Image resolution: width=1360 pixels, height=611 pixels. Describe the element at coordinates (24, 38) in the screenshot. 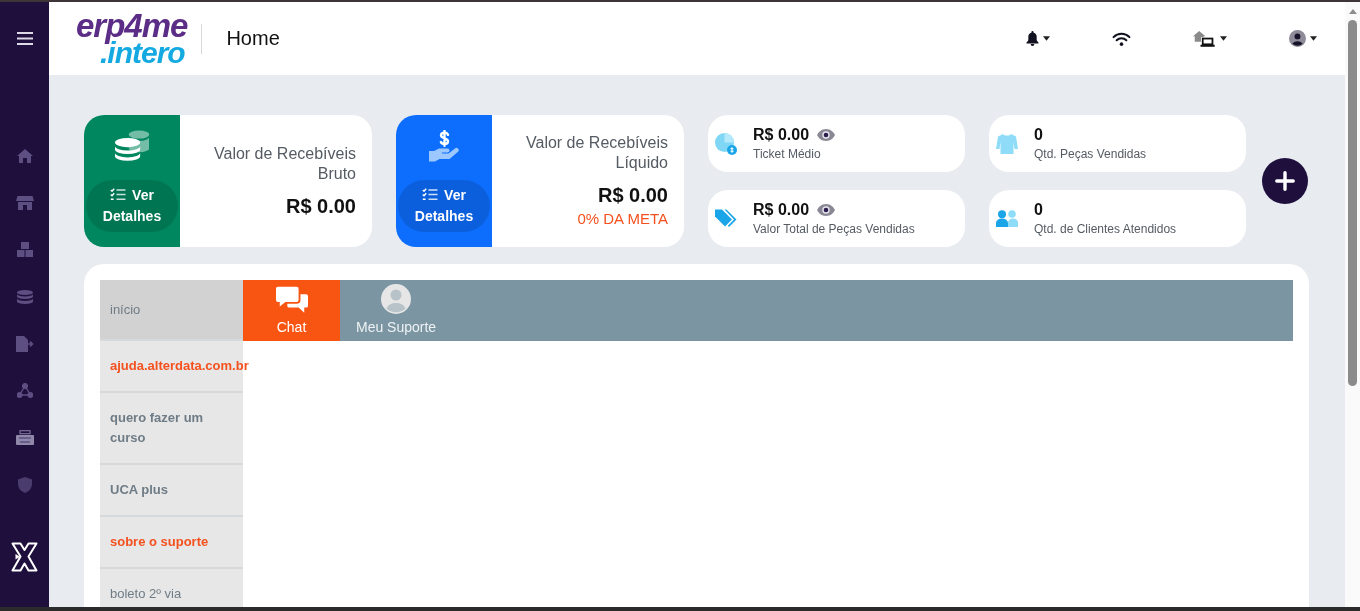

I see `menu-icon` at that location.